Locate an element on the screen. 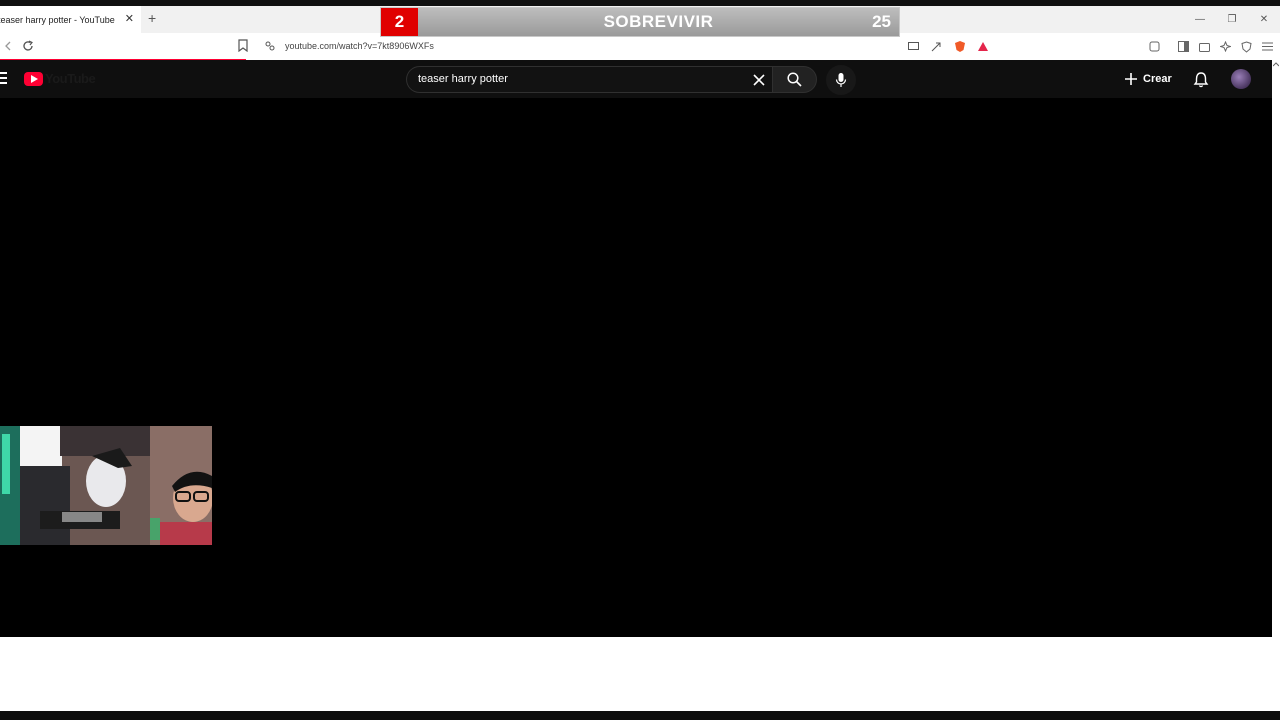  search-query: teaser harry potter is located at coordinates (463, 79).